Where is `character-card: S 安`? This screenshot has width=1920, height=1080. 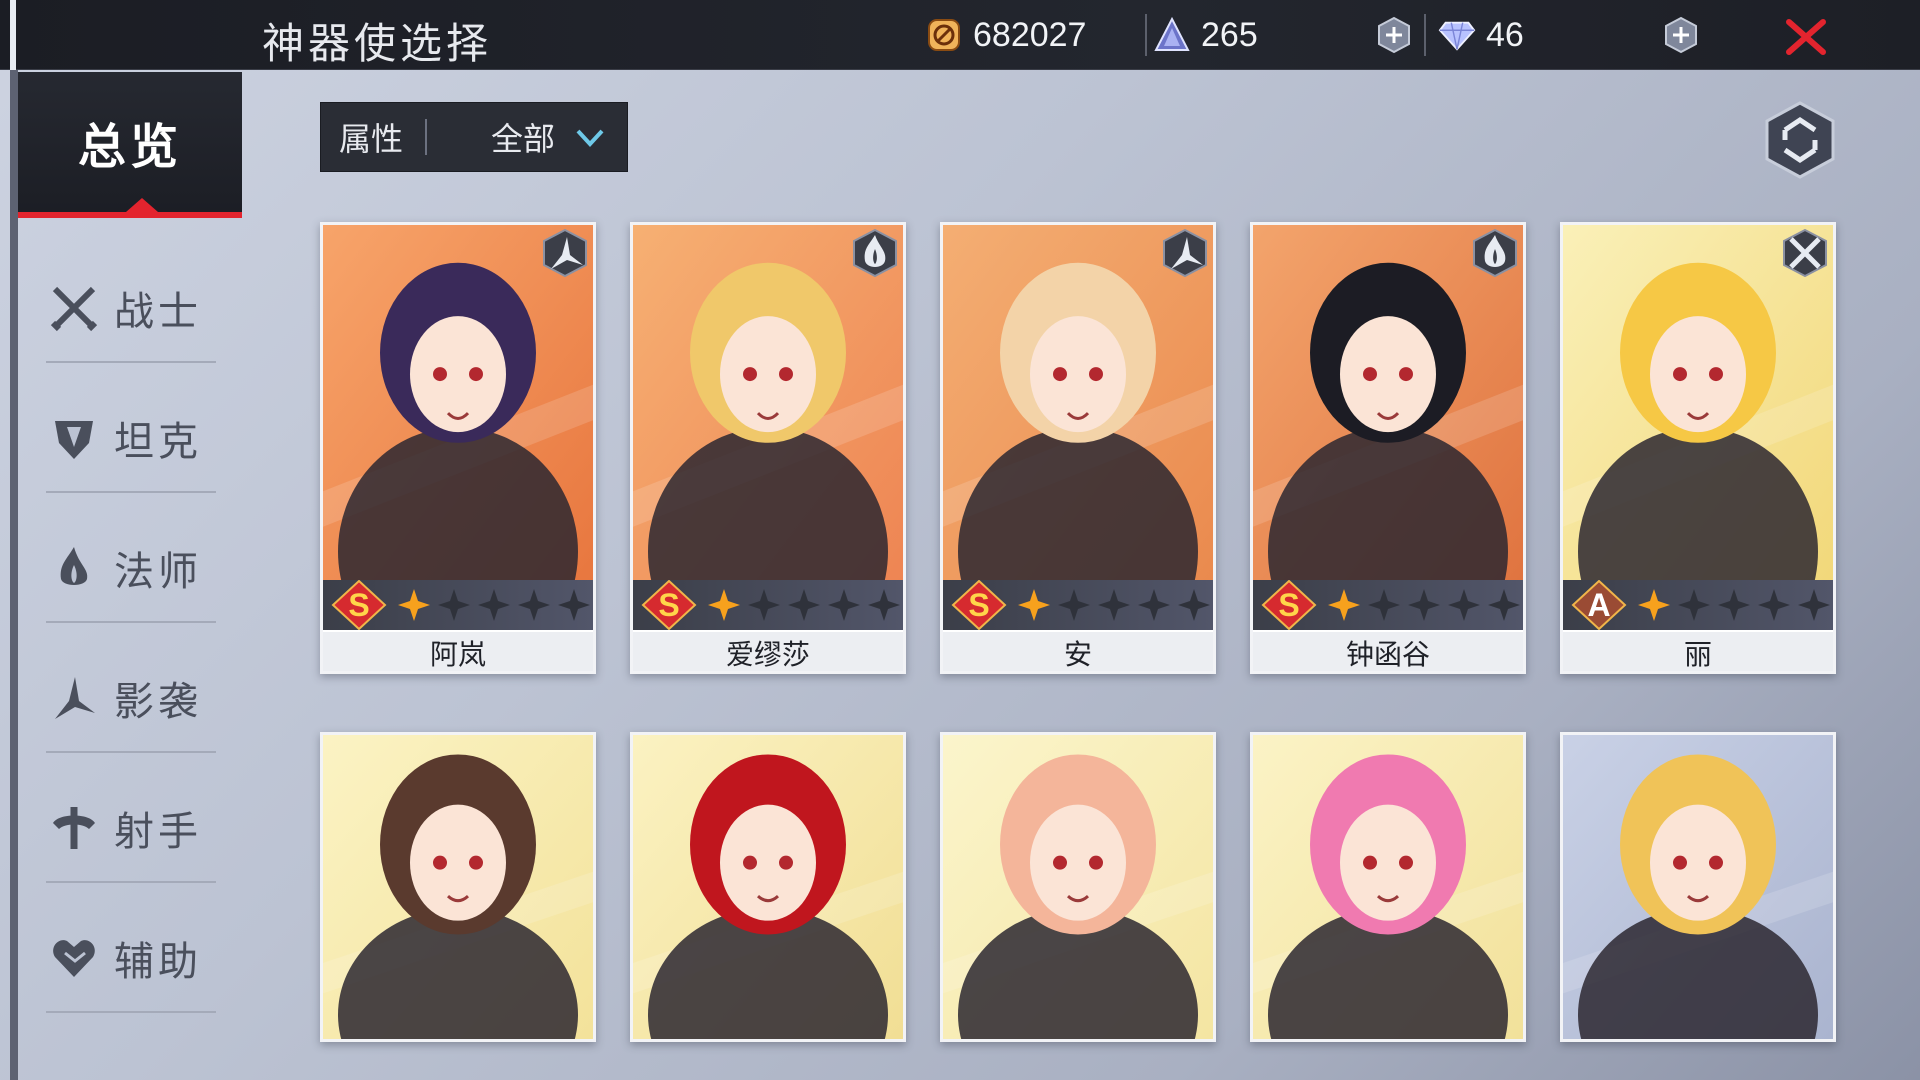 character-card: S 安 is located at coordinates (1078, 448).